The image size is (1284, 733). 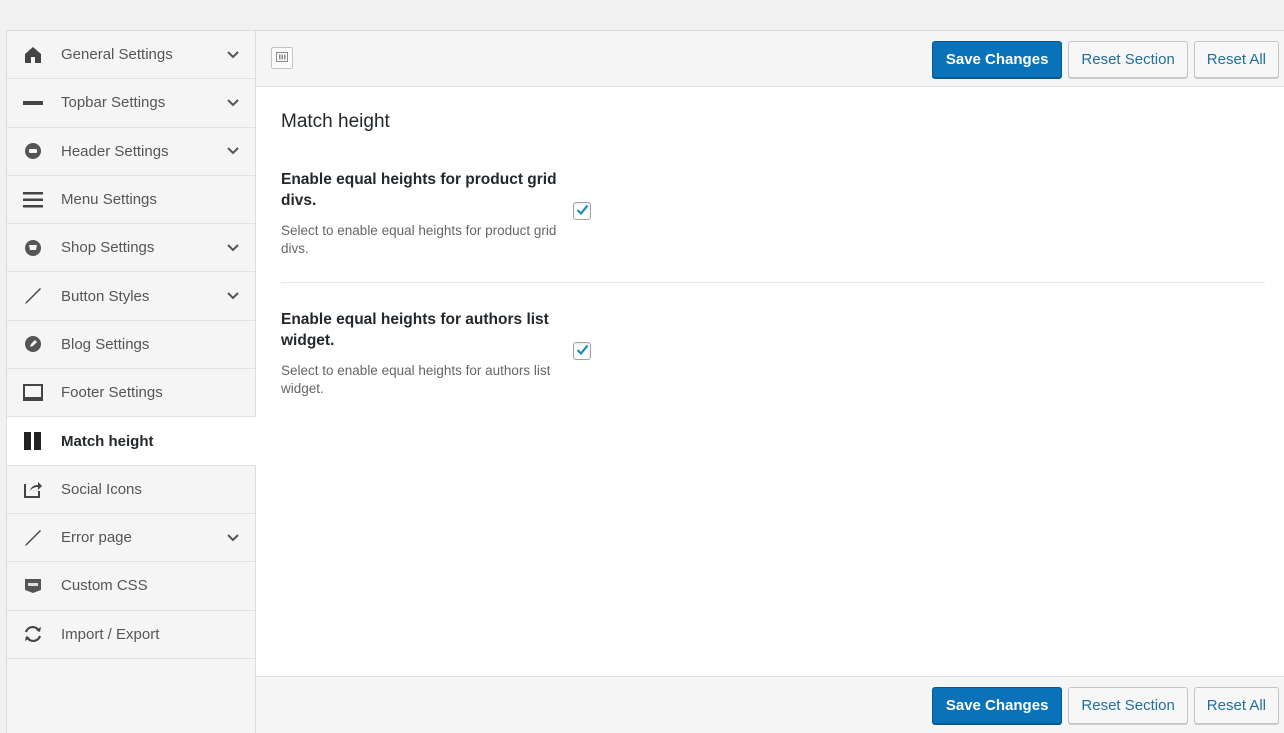 I want to click on css-icon, so click(x=33, y=586).